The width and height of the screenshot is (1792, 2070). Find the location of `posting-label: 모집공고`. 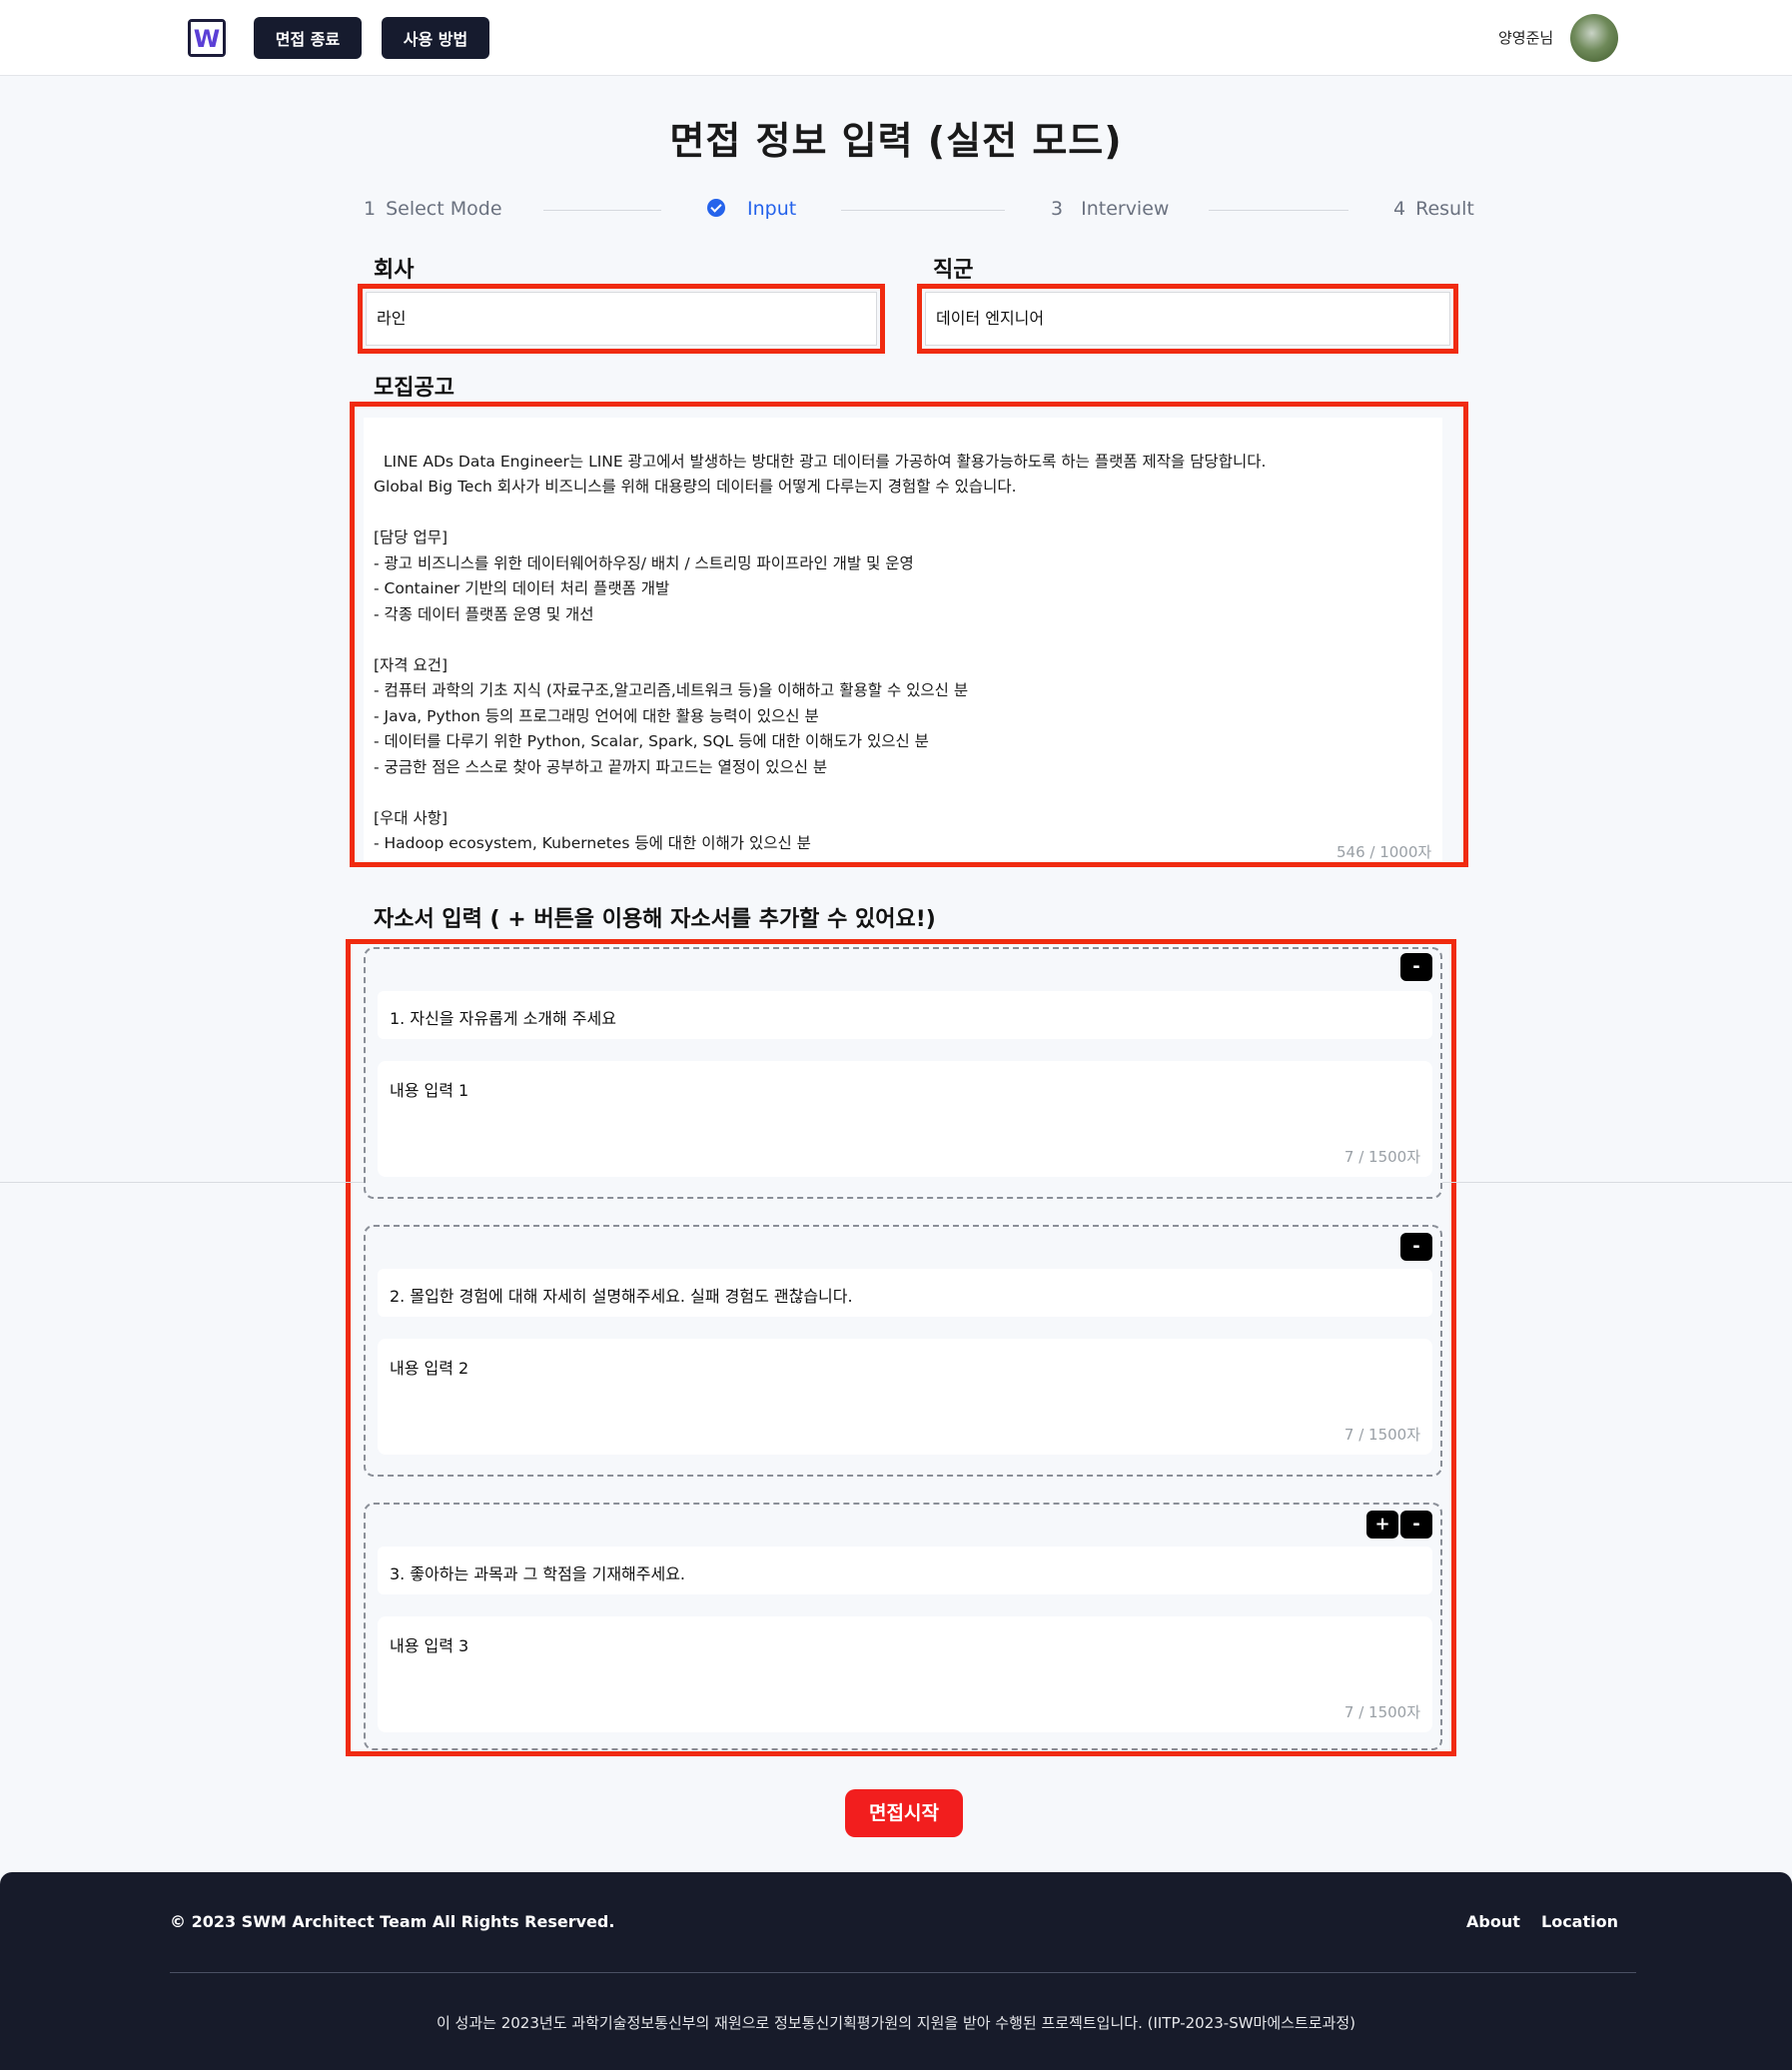

posting-label: 모집공고 is located at coordinates (414, 389).